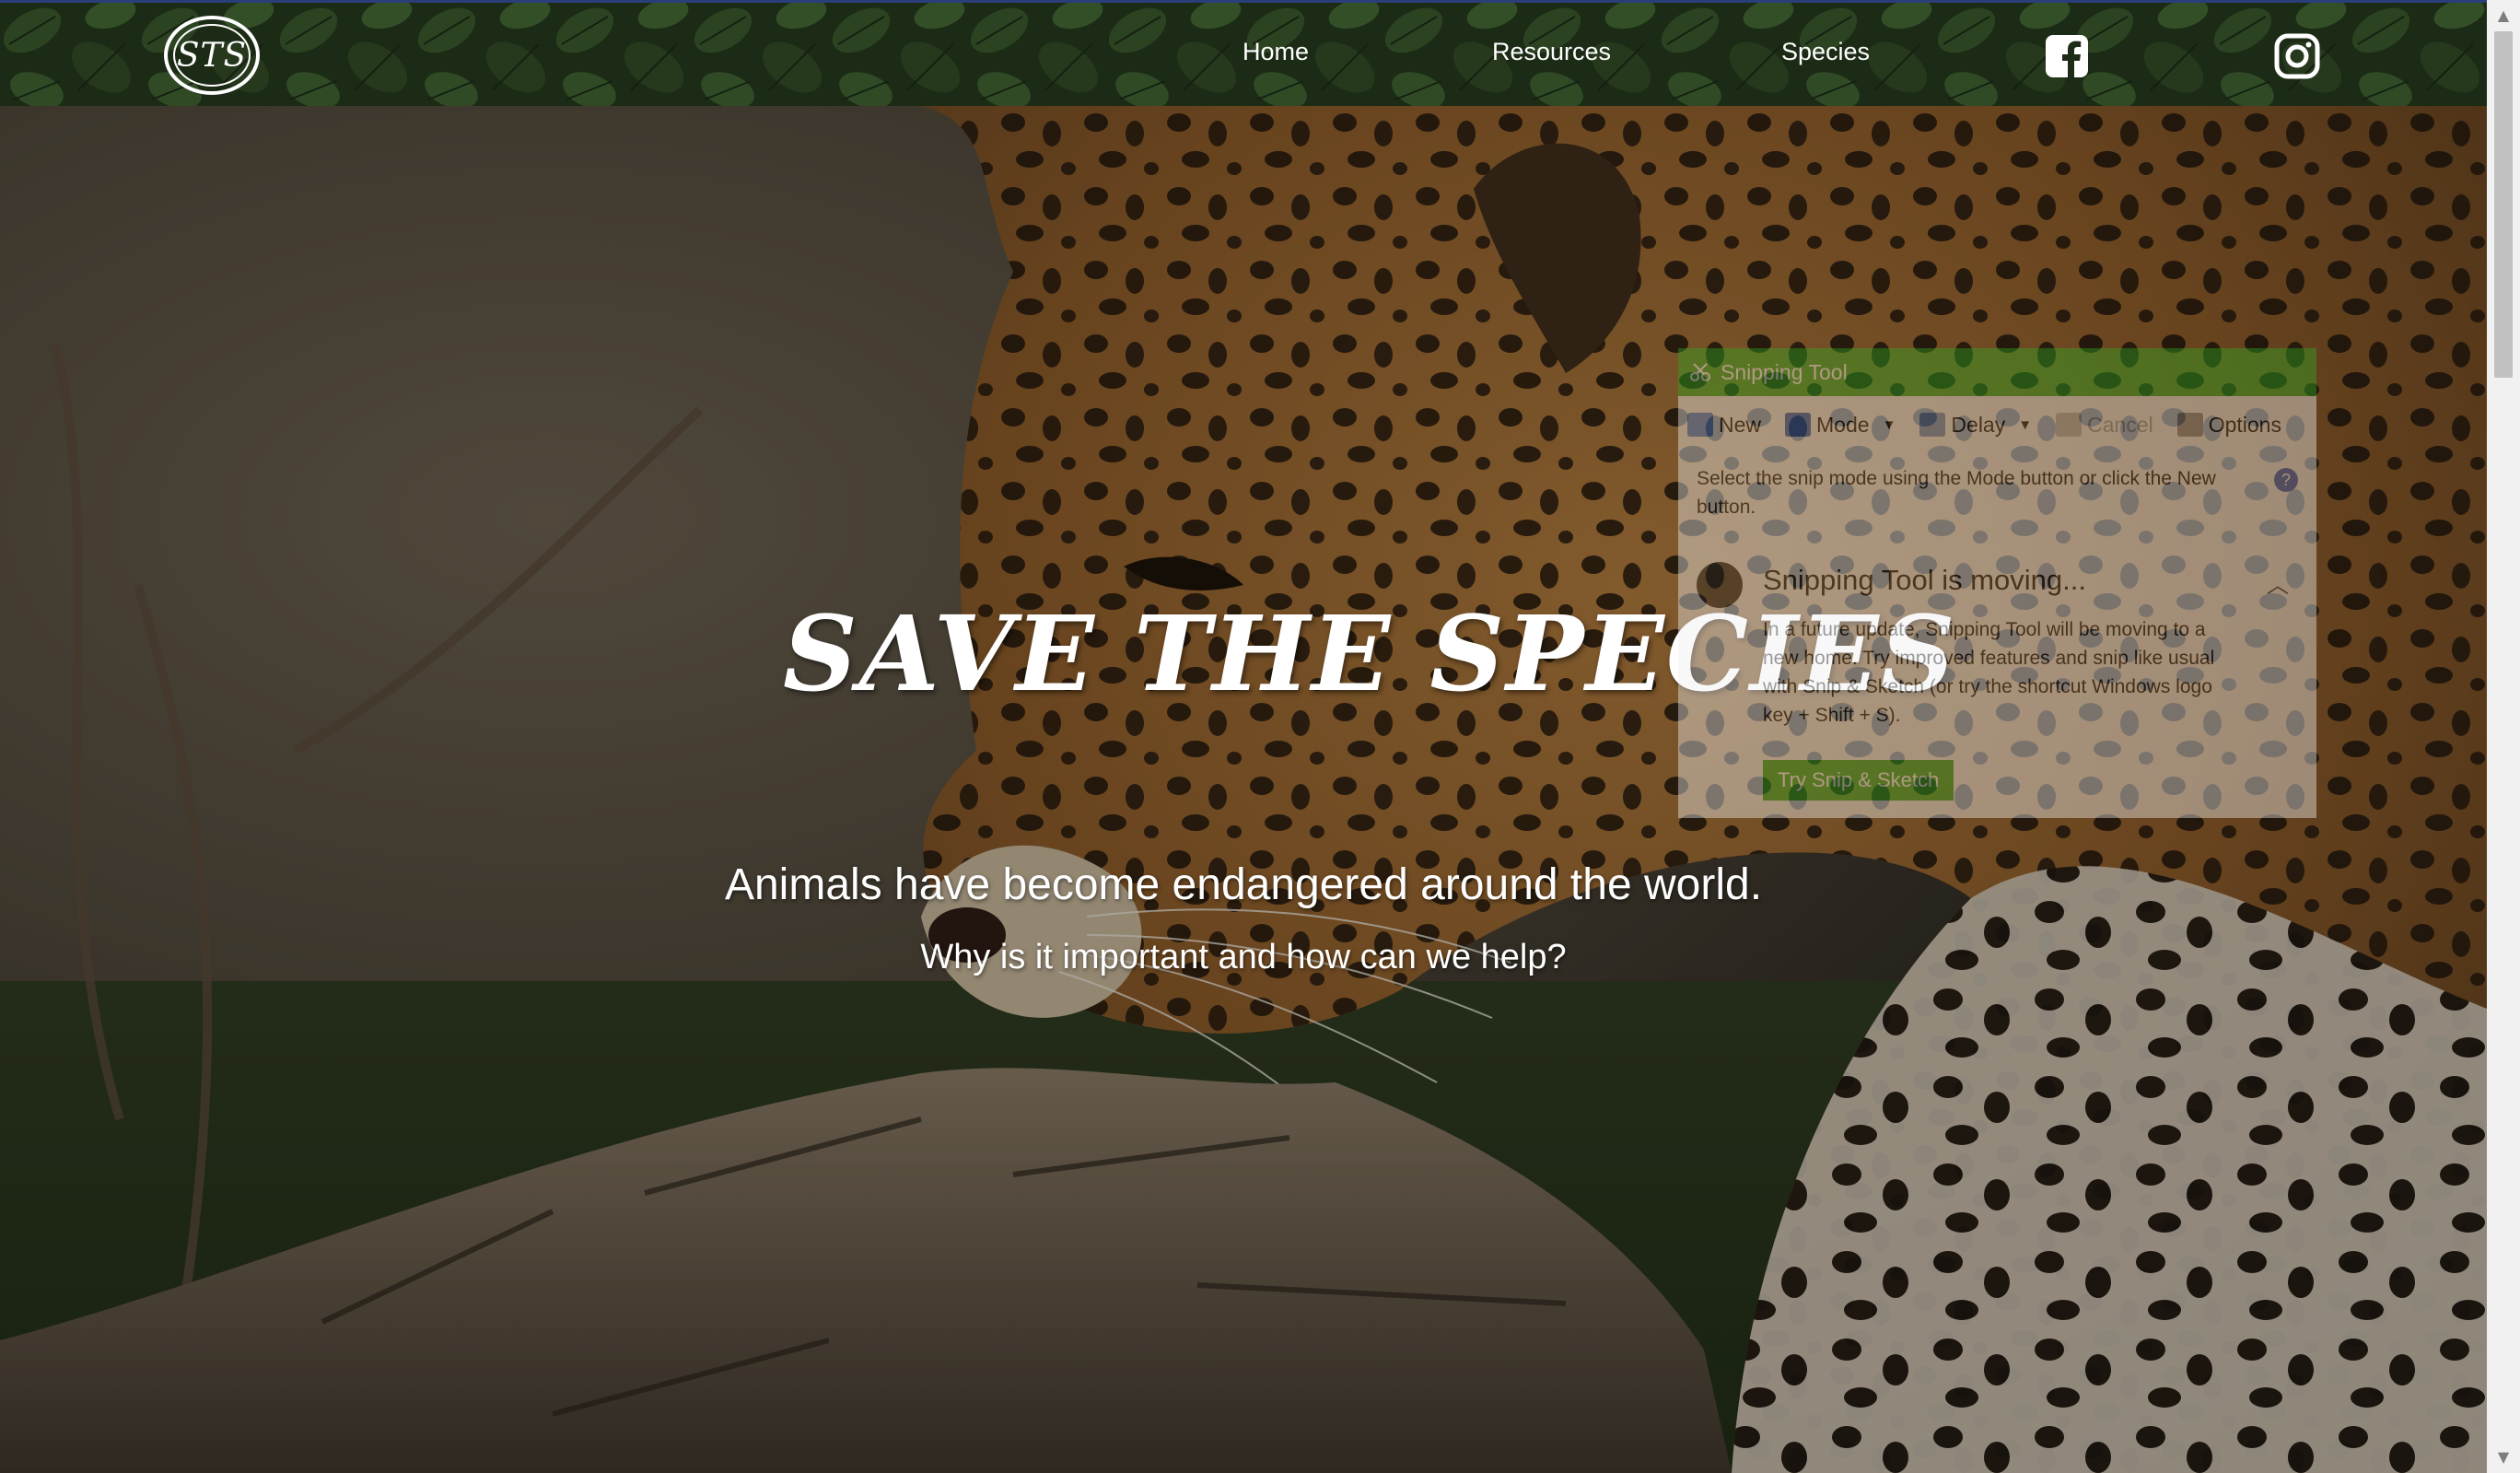 This screenshot has width=2520, height=1473. I want to click on snipping-tool-title: Snipping Tool, so click(1784, 371).